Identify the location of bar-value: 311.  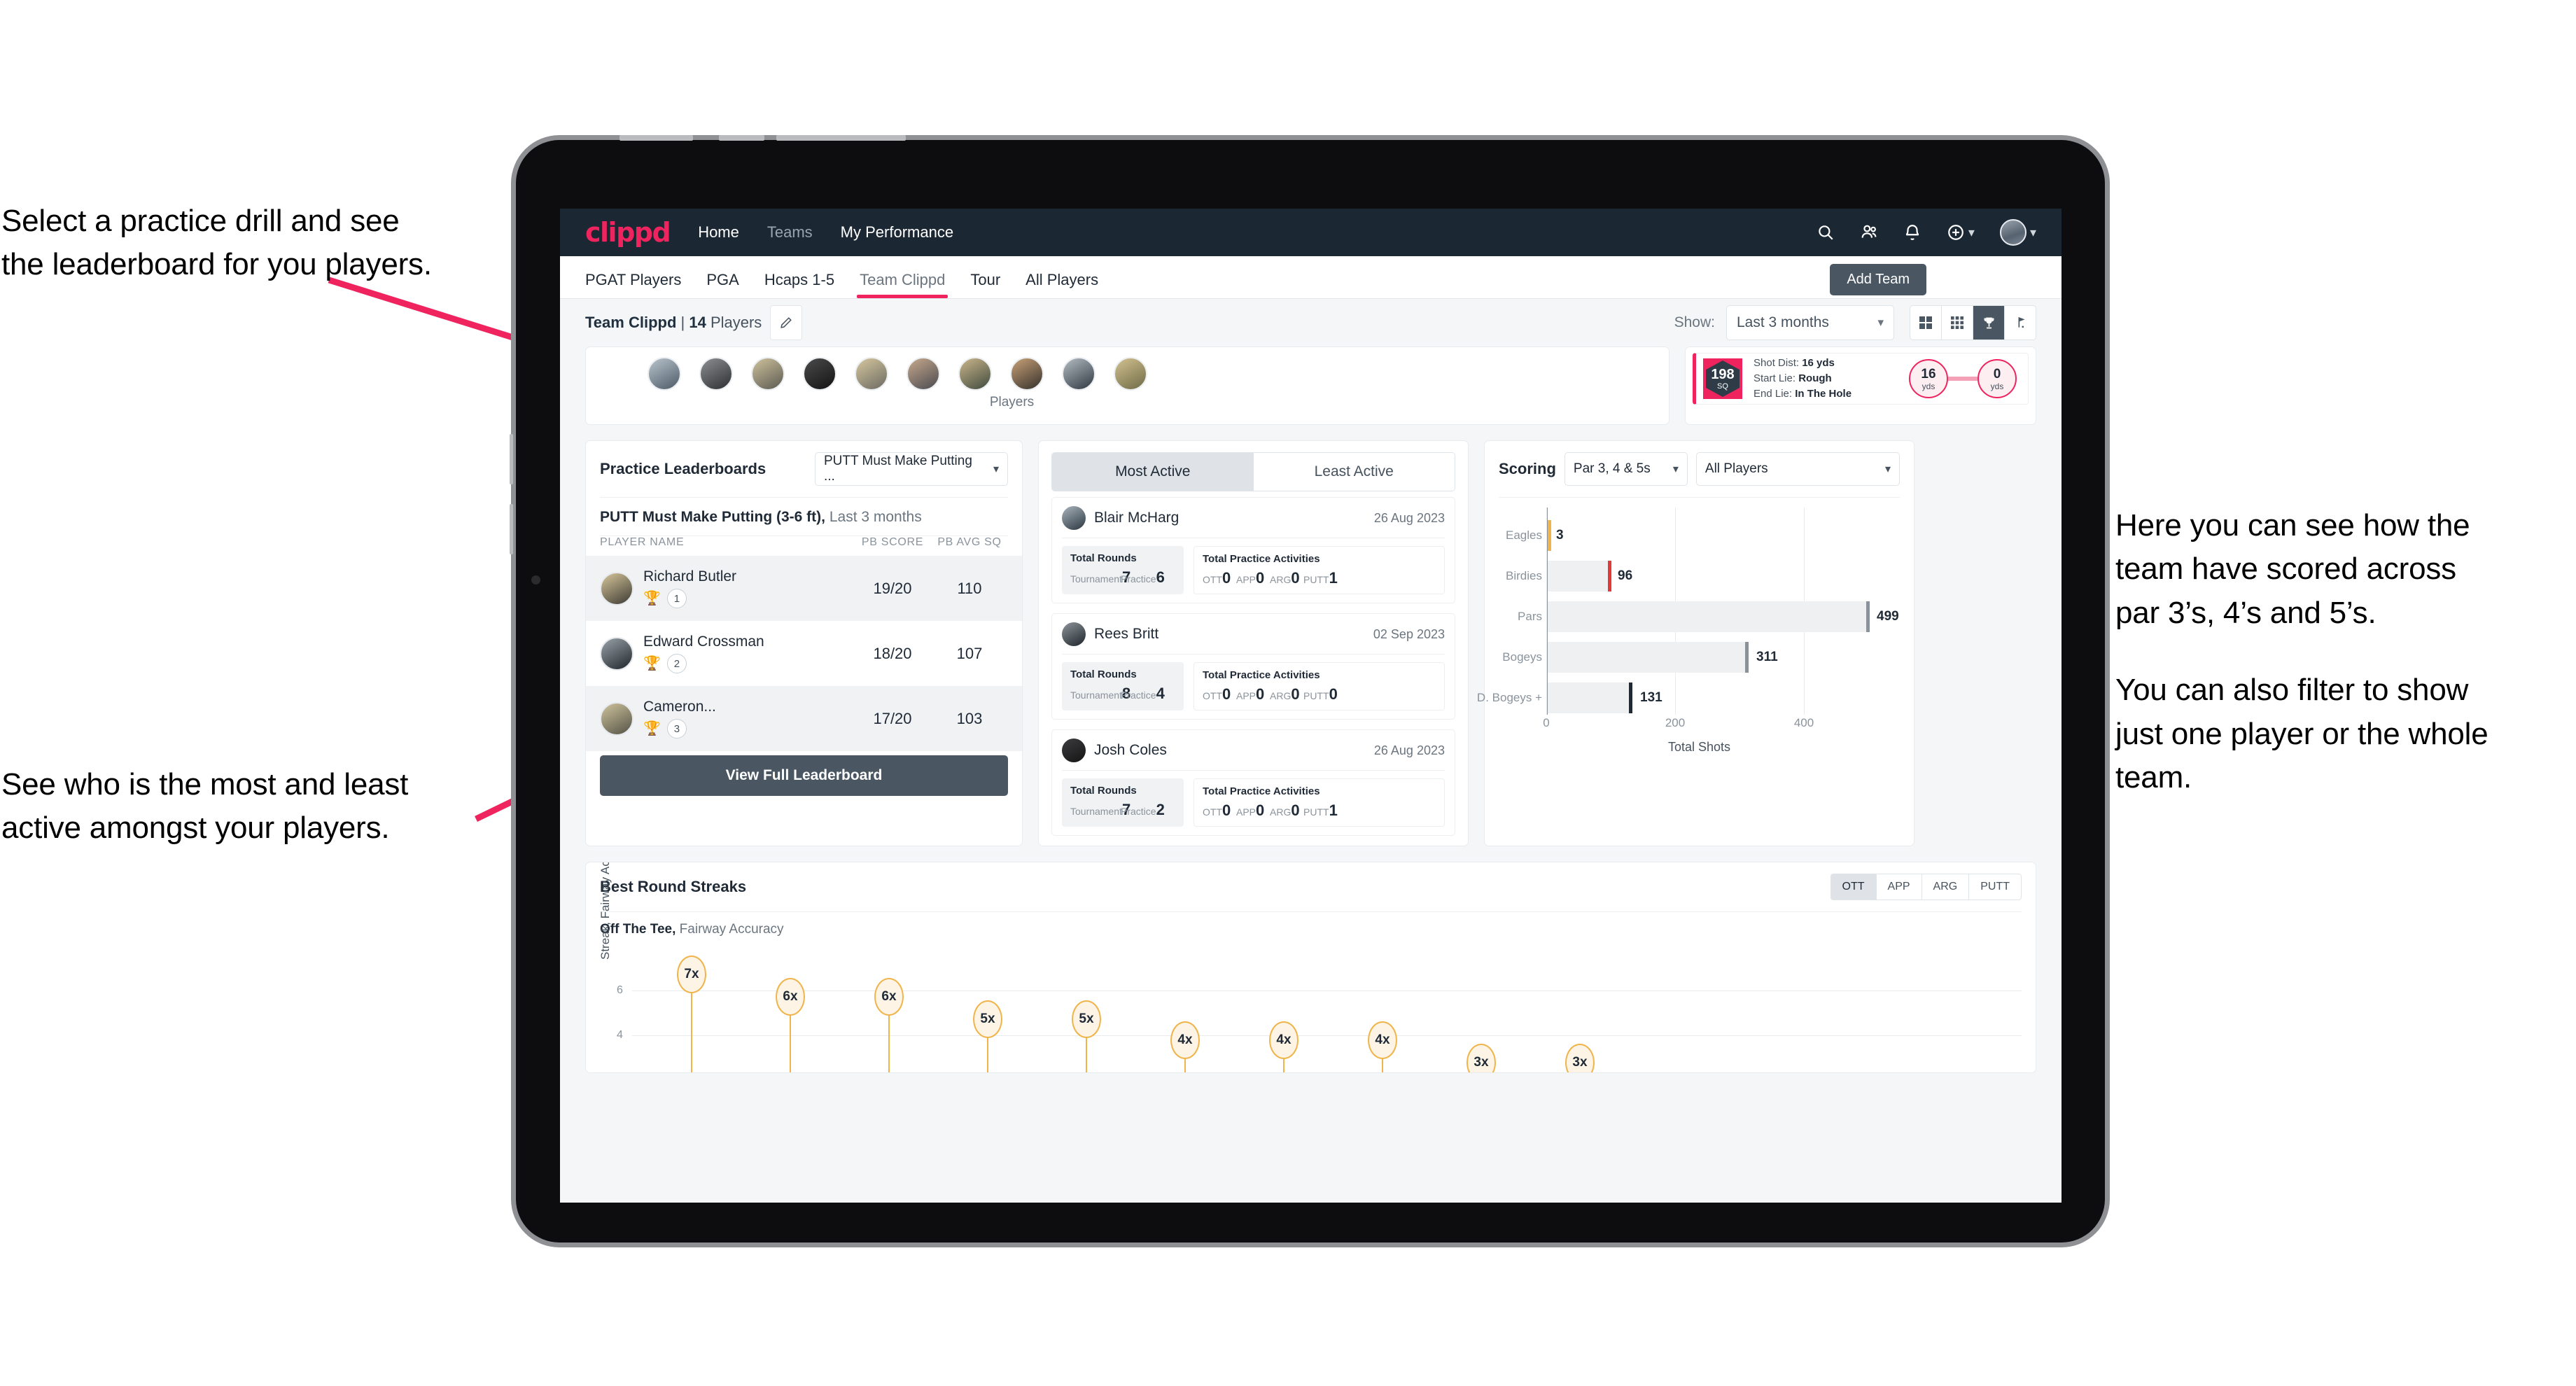
(1767, 657).